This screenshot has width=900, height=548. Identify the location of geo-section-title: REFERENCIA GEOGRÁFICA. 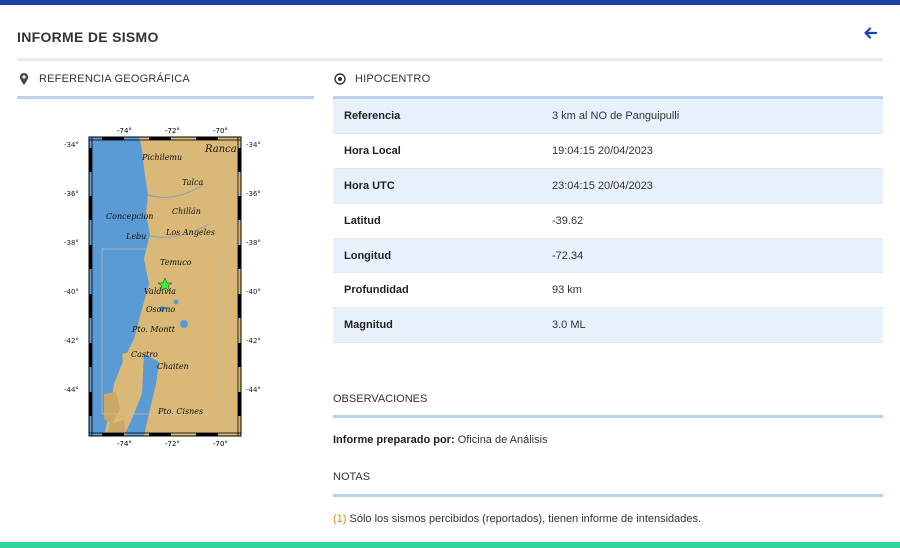
(103, 79).